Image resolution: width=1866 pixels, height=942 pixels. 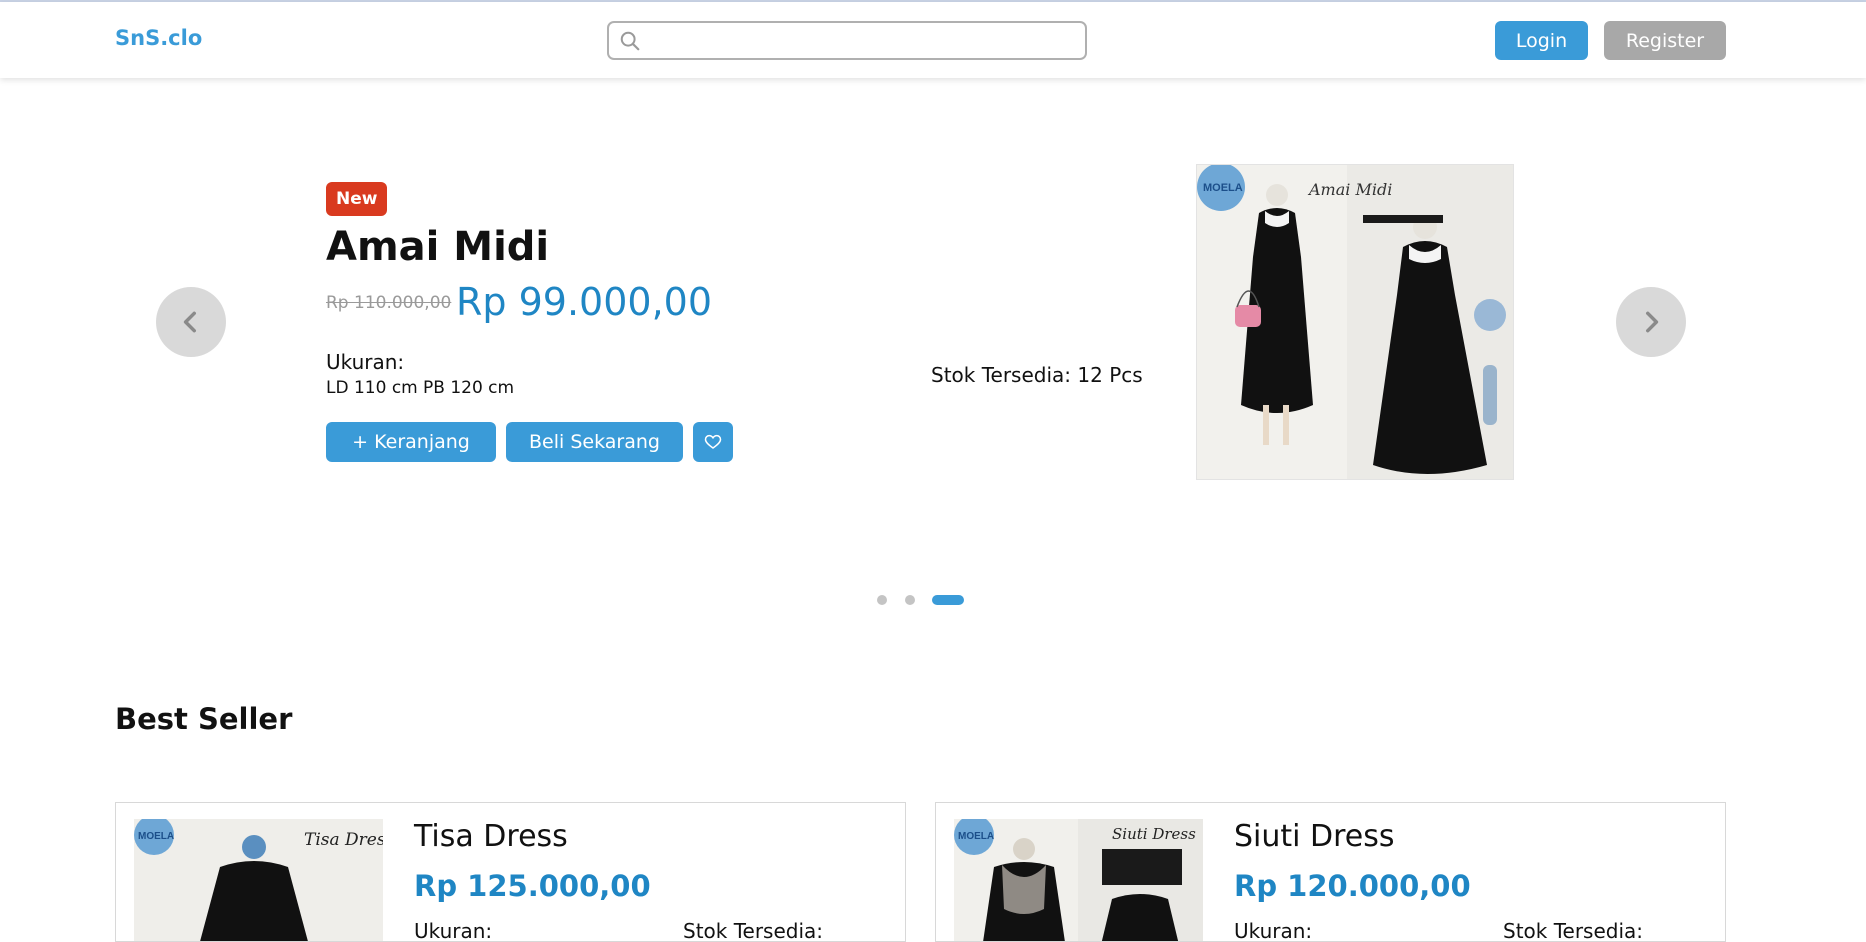 What do you see at coordinates (1352, 886) in the screenshot?
I see `product-price: Rp 120.000,00` at bounding box center [1352, 886].